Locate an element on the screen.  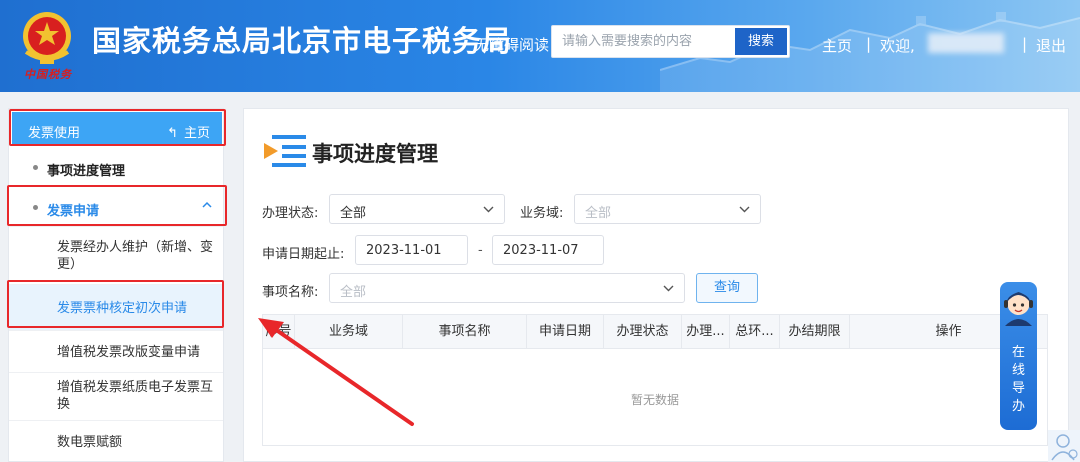
status-select: 全部 is located at coordinates (417, 209).